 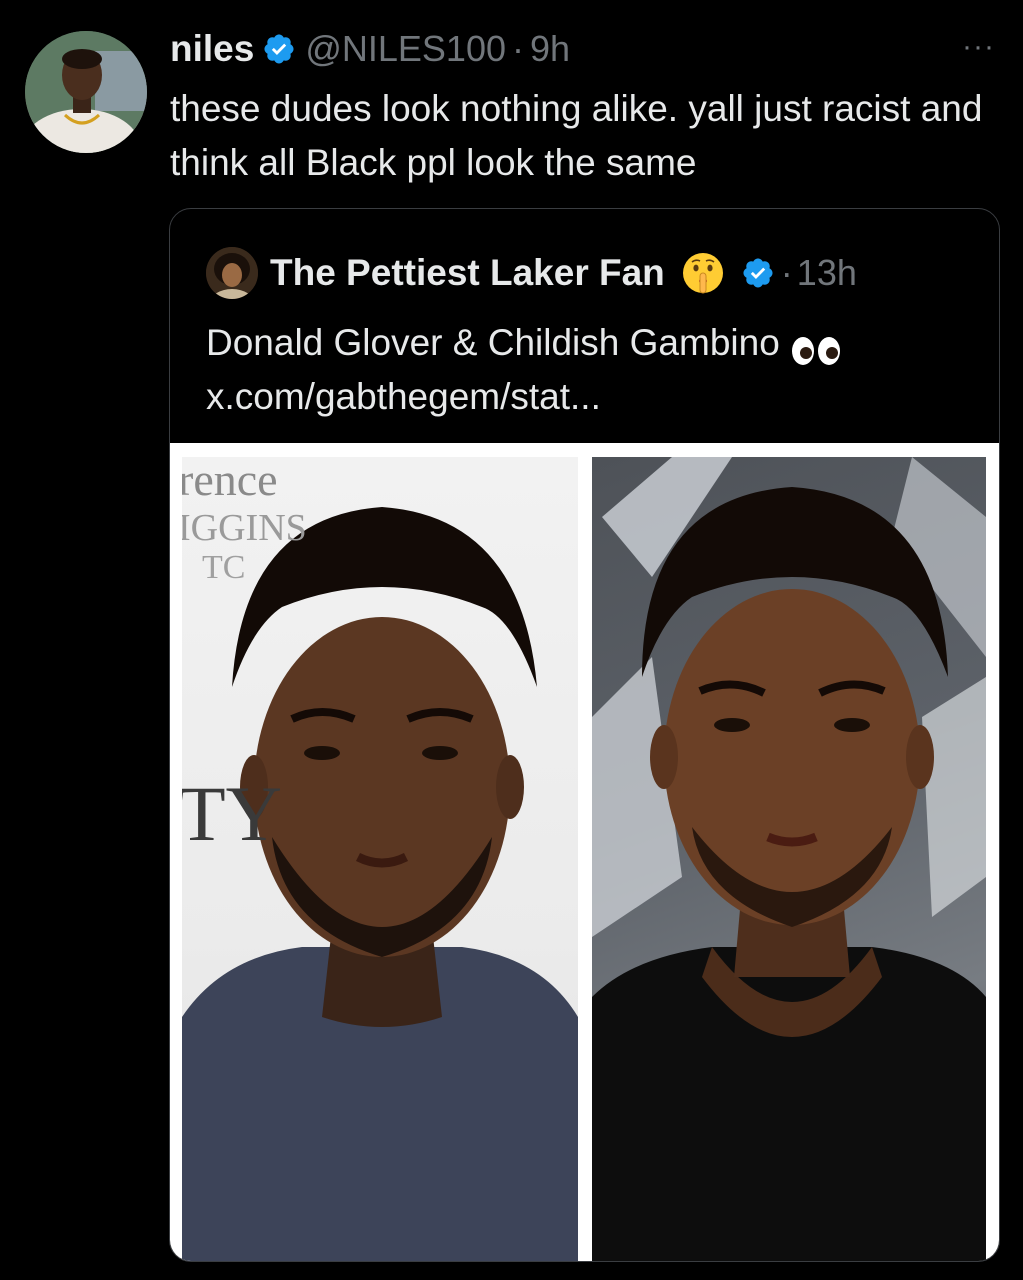 I want to click on quoted-tweet-timestamp: 13h, so click(x=827, y=273).